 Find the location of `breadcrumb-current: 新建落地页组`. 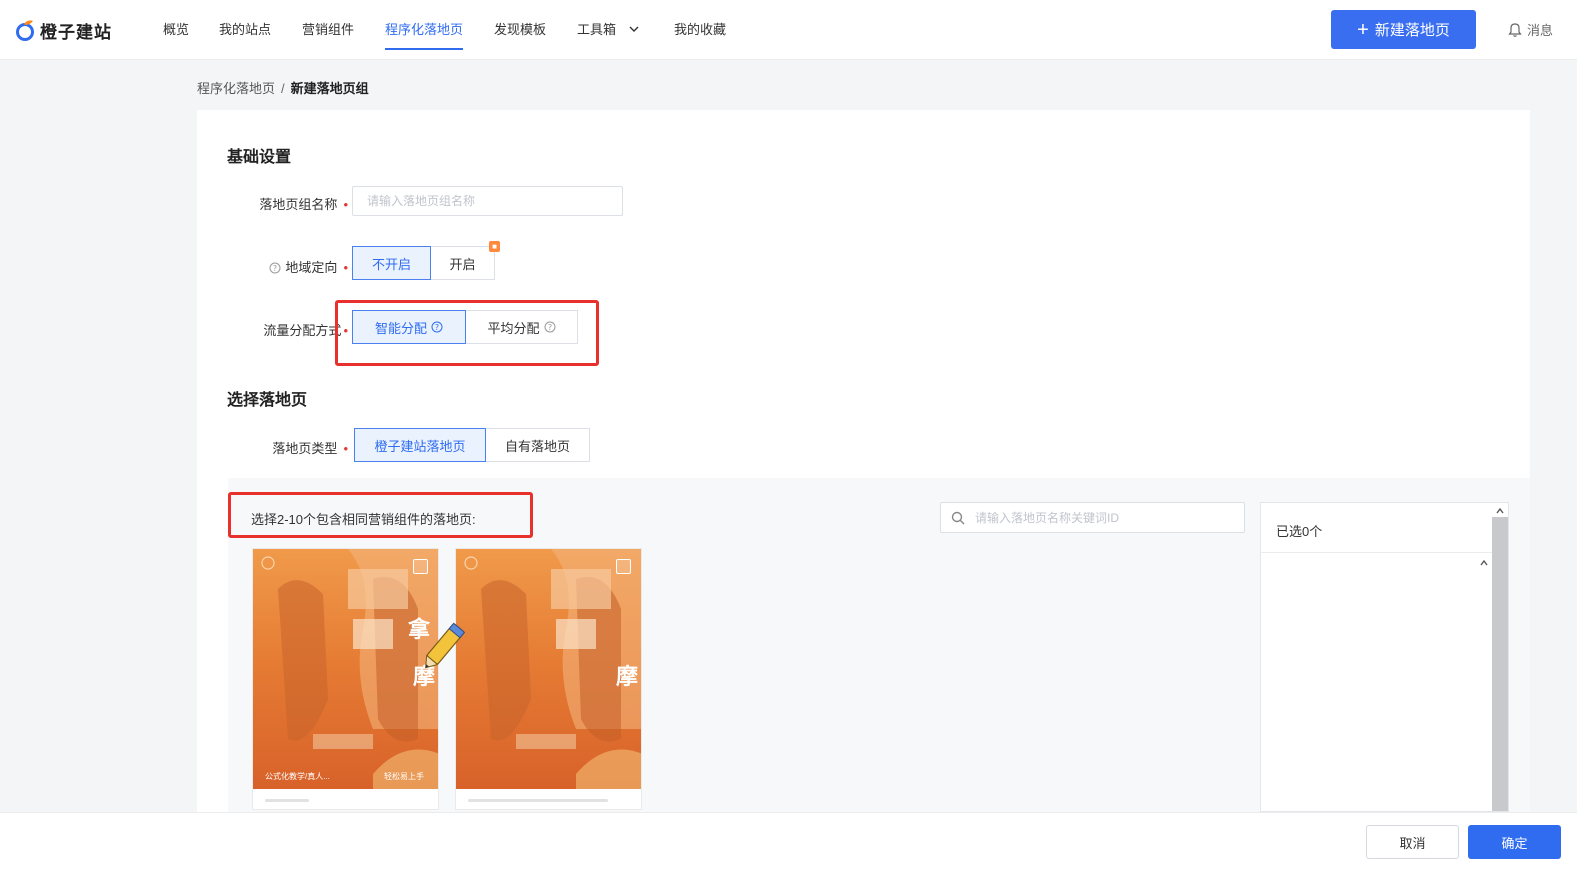

breadcrumb-current: 新建落地页组 is located at coordinates (329, 88).